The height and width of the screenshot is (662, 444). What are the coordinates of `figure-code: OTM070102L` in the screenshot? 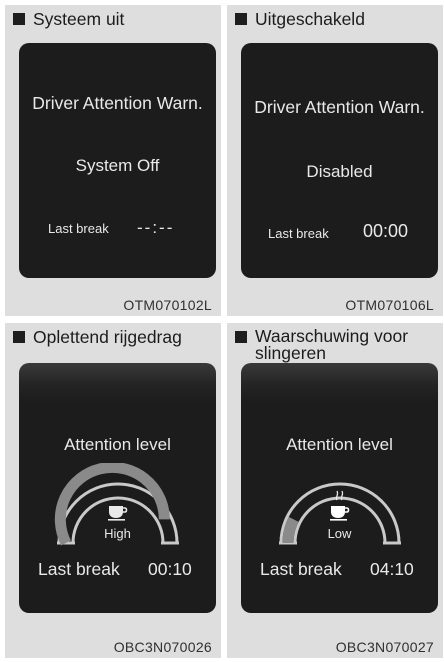 It's located at (167, 305).